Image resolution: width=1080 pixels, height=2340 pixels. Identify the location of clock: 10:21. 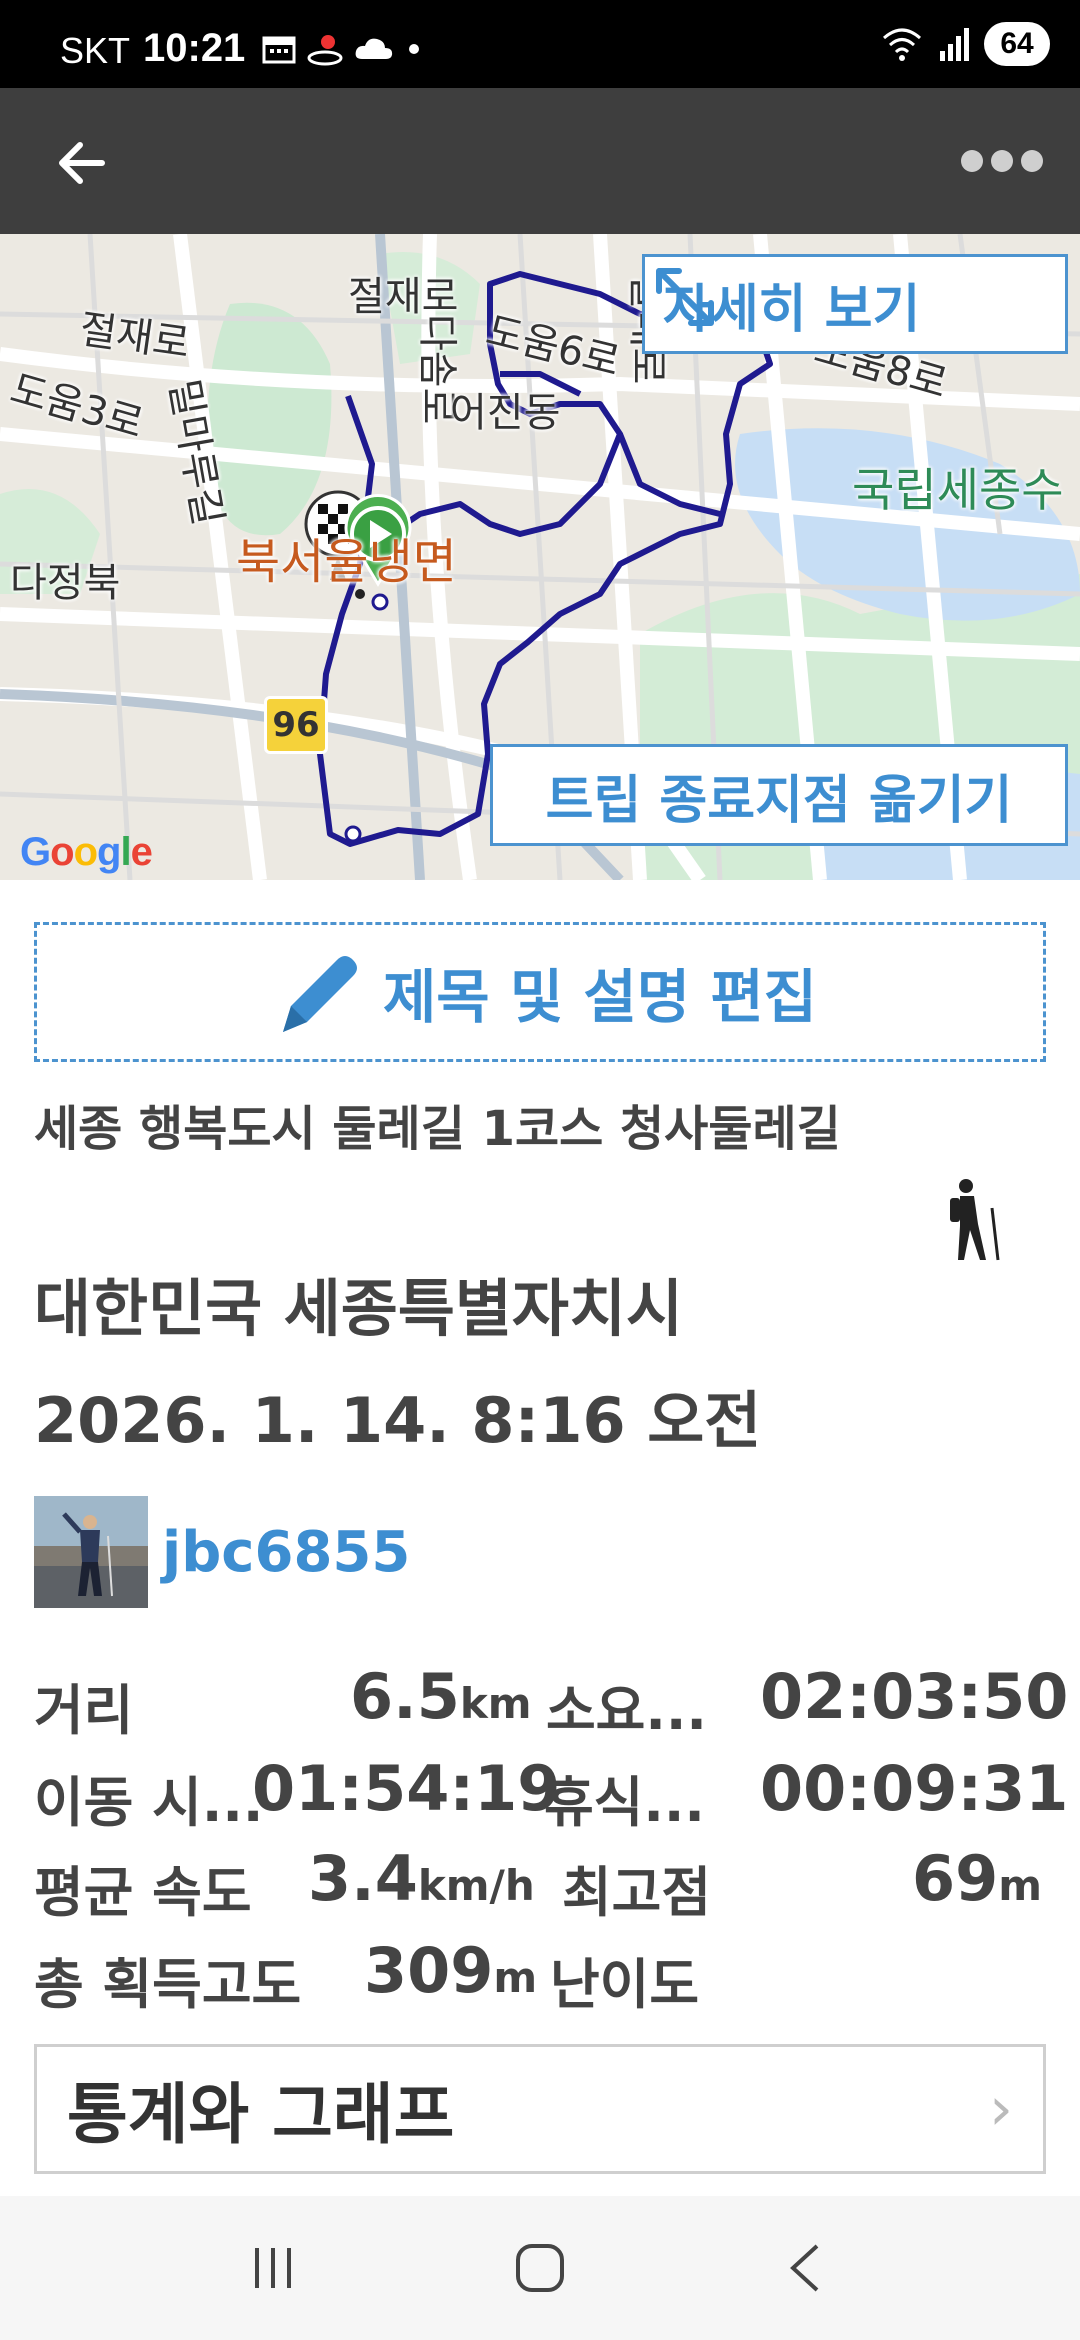
(194, 48).